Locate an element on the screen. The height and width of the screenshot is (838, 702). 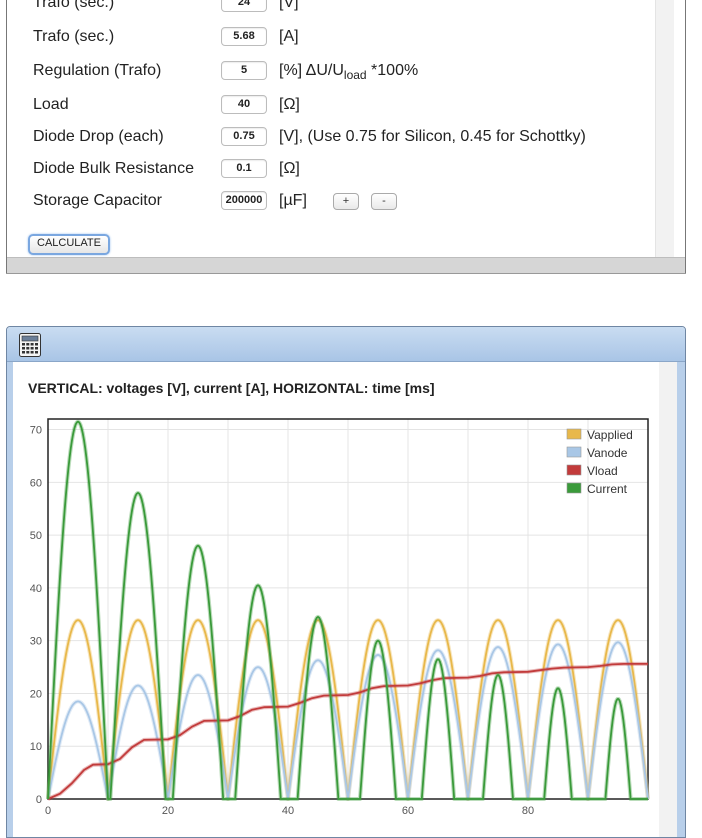
y-tick-label: 60 is located at coordinates (36, 483).